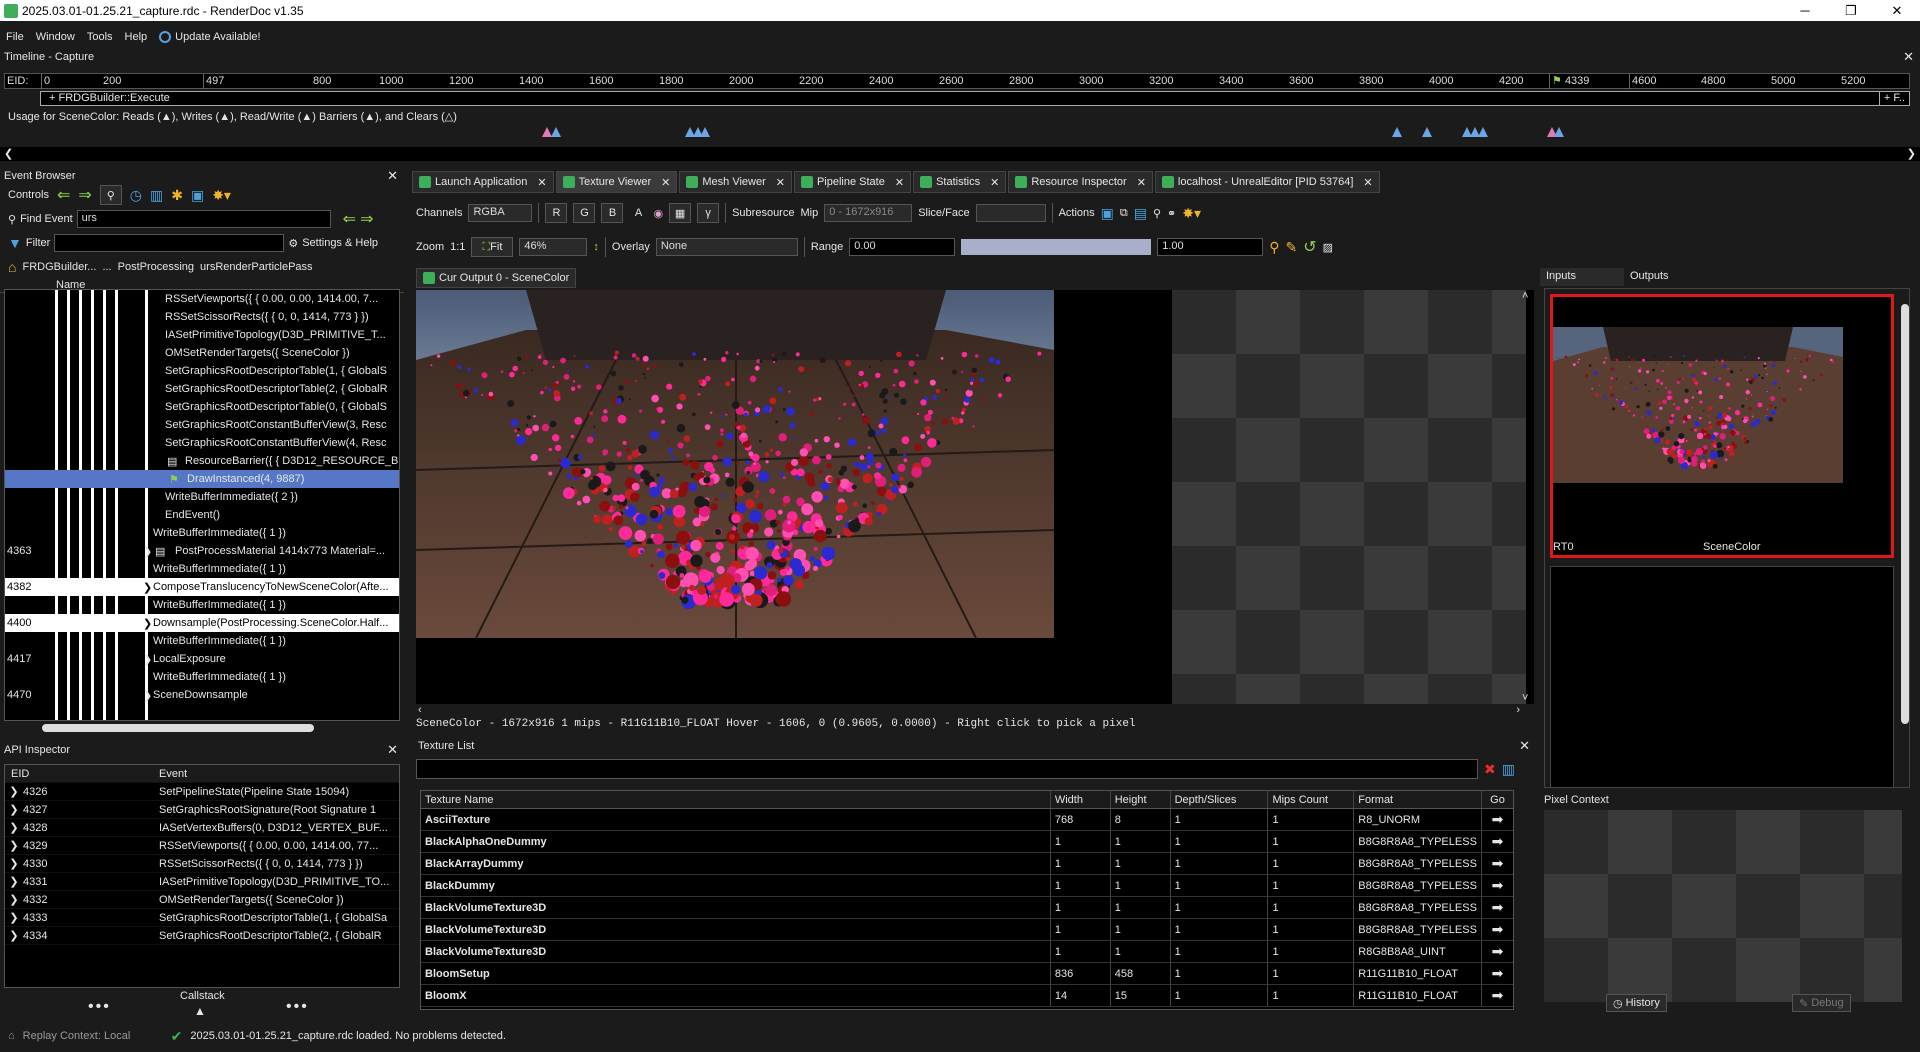 The image size is (1920, 1052). Describe the element at coordinates (82, 774) in the screenshot. I see `eid-column-header: EID` at that location.